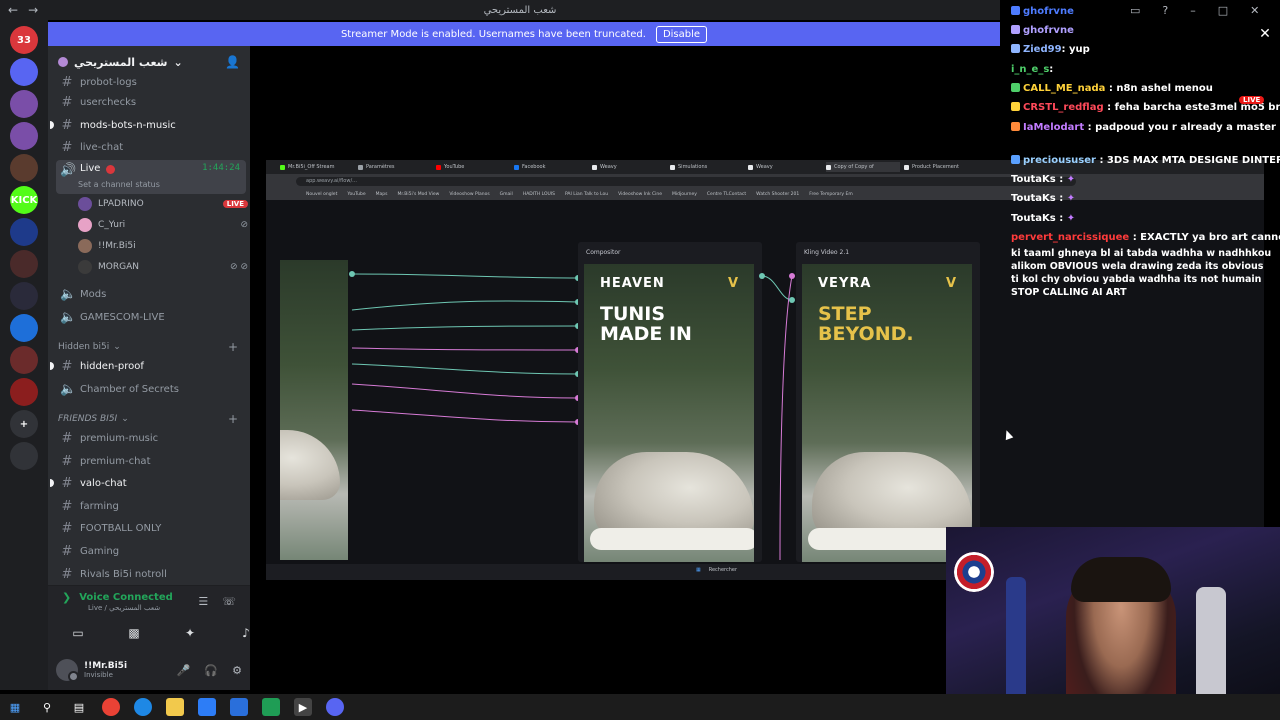 This screenshot has height=720, width=1280. What do you see at coordinates (175, 707) in the screenshot?
I see `file-explorer-icon` at bounding box center [175, 707].